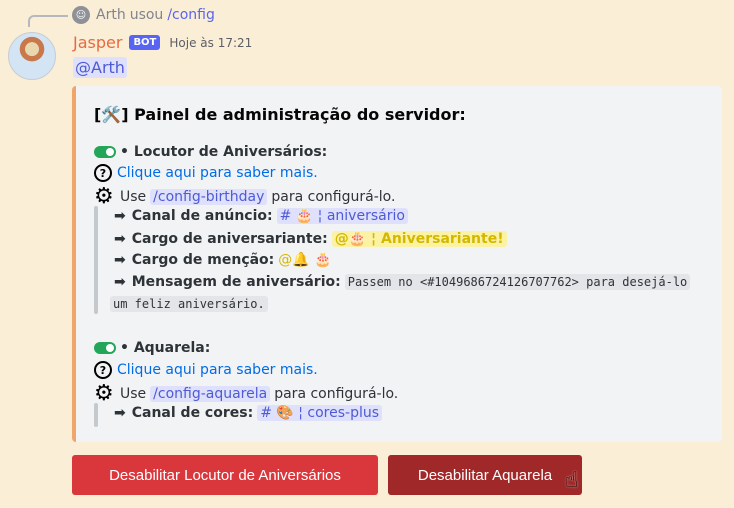  Describe the element at coordinates (97, 42) in the screenshot. I see `username: Jasper` at that location.